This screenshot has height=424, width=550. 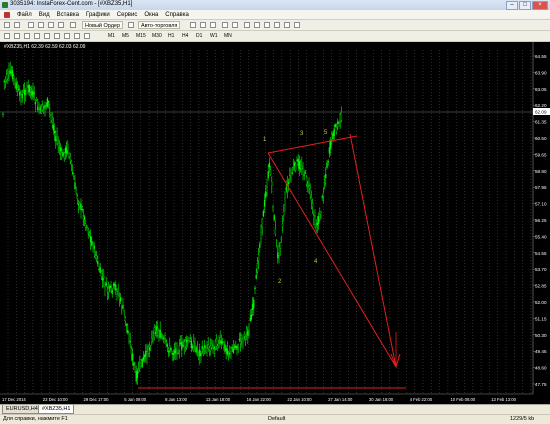 What do you see at coordinates (131, 25) in the screenshot?
I see `metaeditor-icon` at bounding box center [131, 25].